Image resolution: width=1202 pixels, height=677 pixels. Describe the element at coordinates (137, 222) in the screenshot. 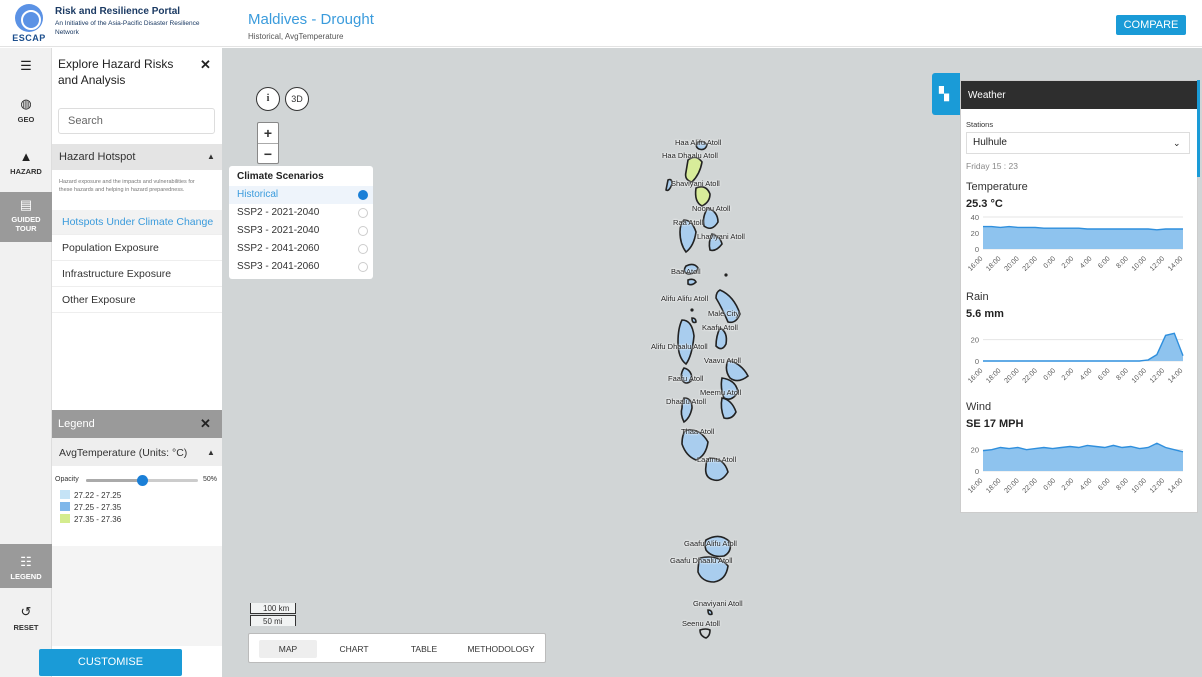

I see `menu-item-hotspots: Hotspots Under Climate Change` at that location.